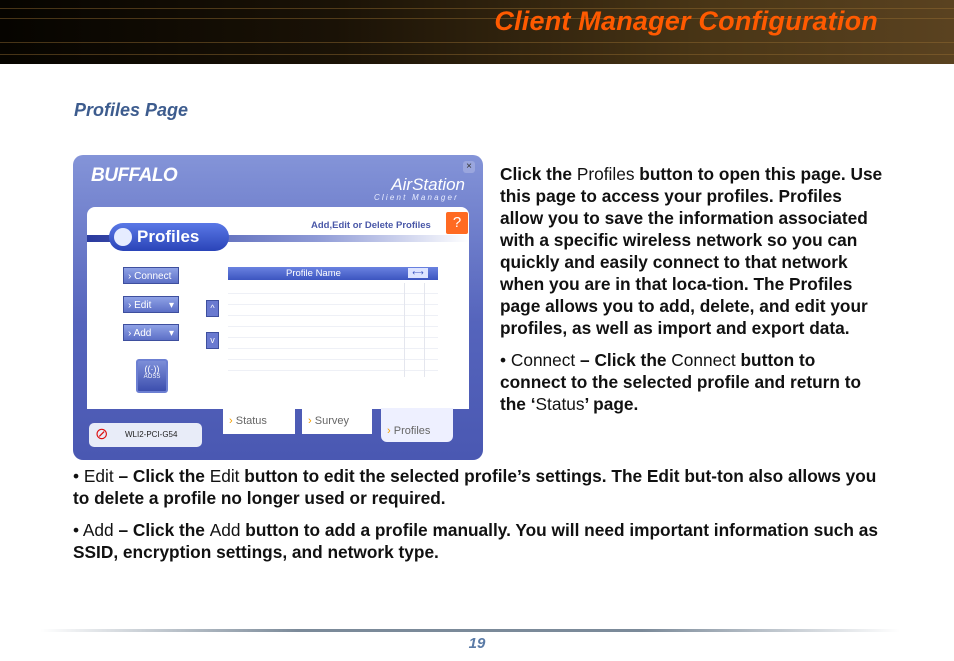 This screenshot has width=954, height=661. Describe the element at coordinates (251, 421) in the screenshot. I see `tab-label: Status` at that location.